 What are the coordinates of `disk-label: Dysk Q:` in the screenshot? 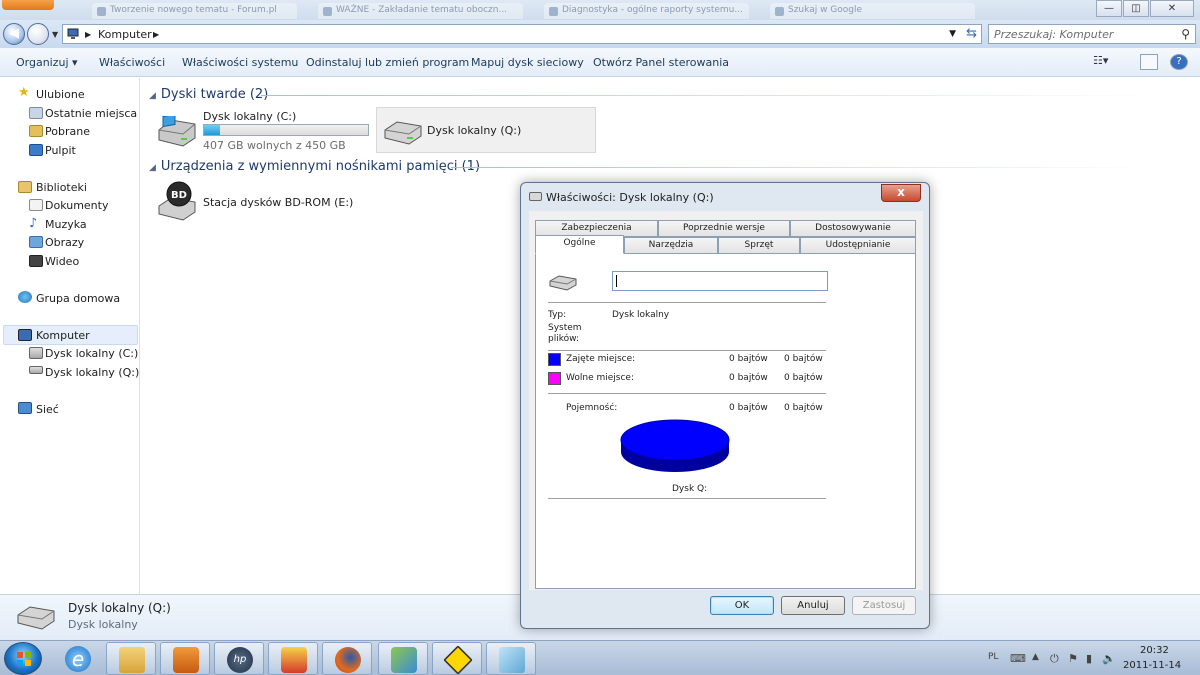 It's located at (690, 489).